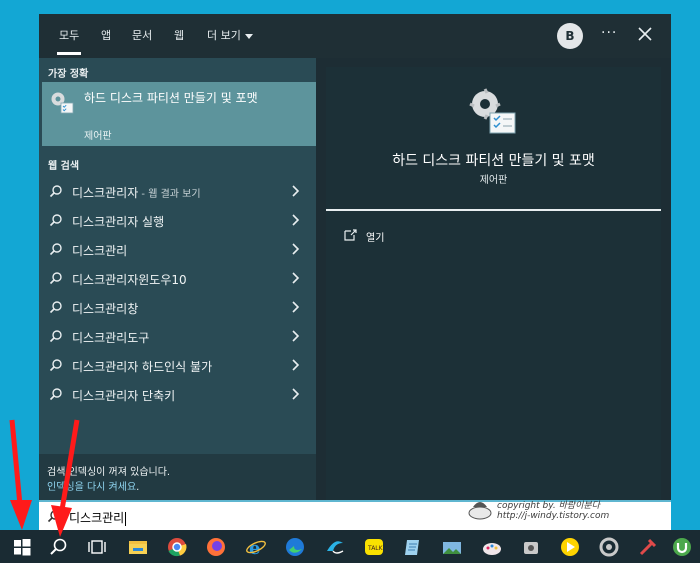 This screenshot has height=563, width=700. What do you see at coordinates (98, 518) in the screenshot?
I see `search-input-value: 디스크관리` at bounding box center [98, 518].